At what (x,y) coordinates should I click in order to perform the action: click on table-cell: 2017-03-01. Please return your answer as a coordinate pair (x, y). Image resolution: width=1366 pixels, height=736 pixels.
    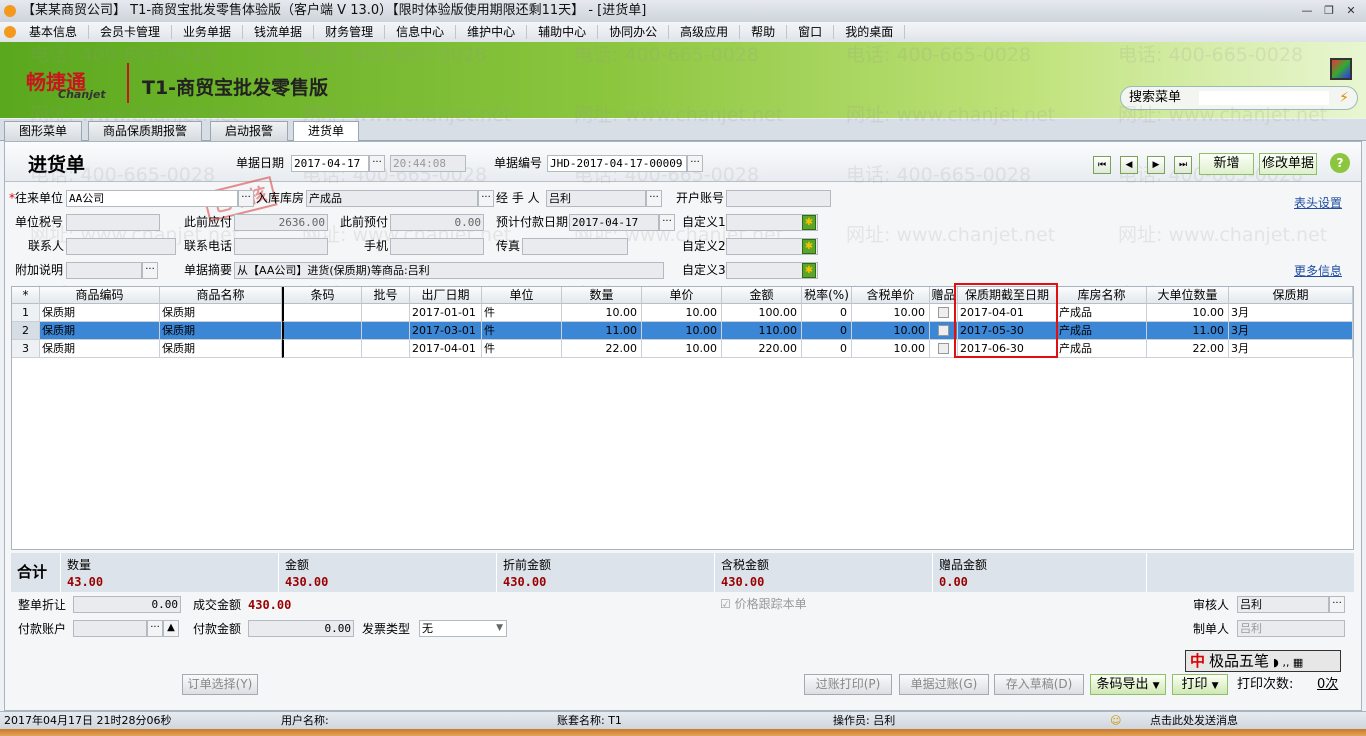
    Looking at the image, I should click on (446, 331).